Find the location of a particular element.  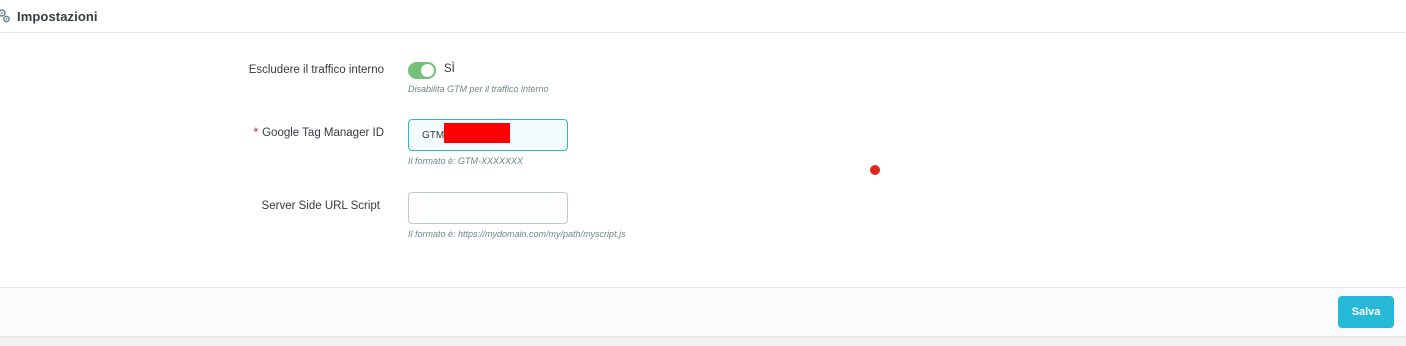

exclude-internal-label: Escludere il traffico interno is located at coordinates (316, 70).